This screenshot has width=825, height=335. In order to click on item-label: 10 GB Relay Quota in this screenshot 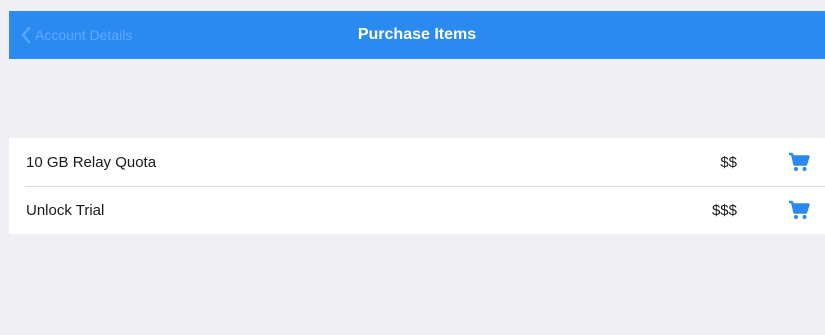, I will do `click(91, 162)`.